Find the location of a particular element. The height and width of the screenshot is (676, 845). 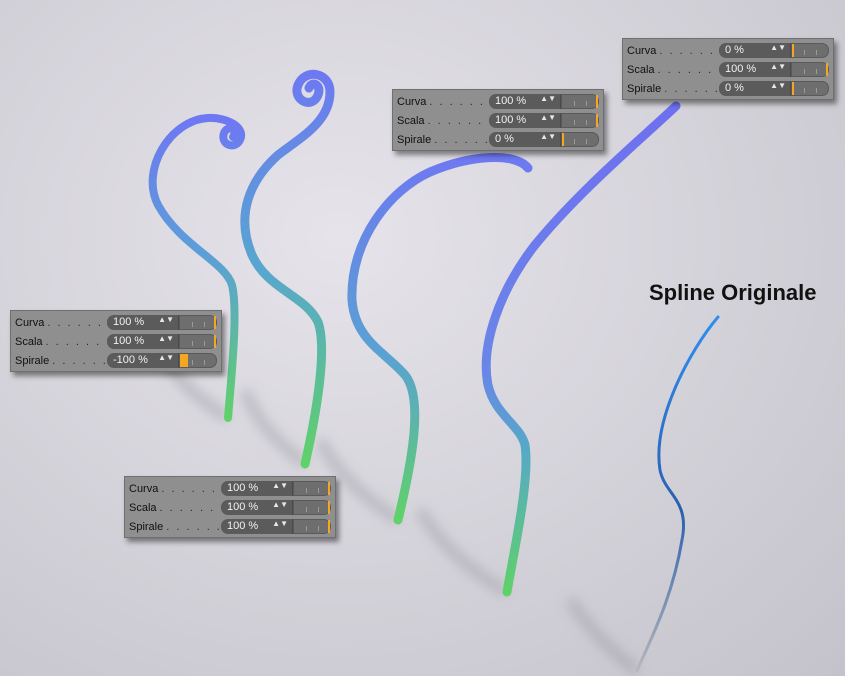

spline-original-title: Spline Originale is located at coordinates (733, 292).